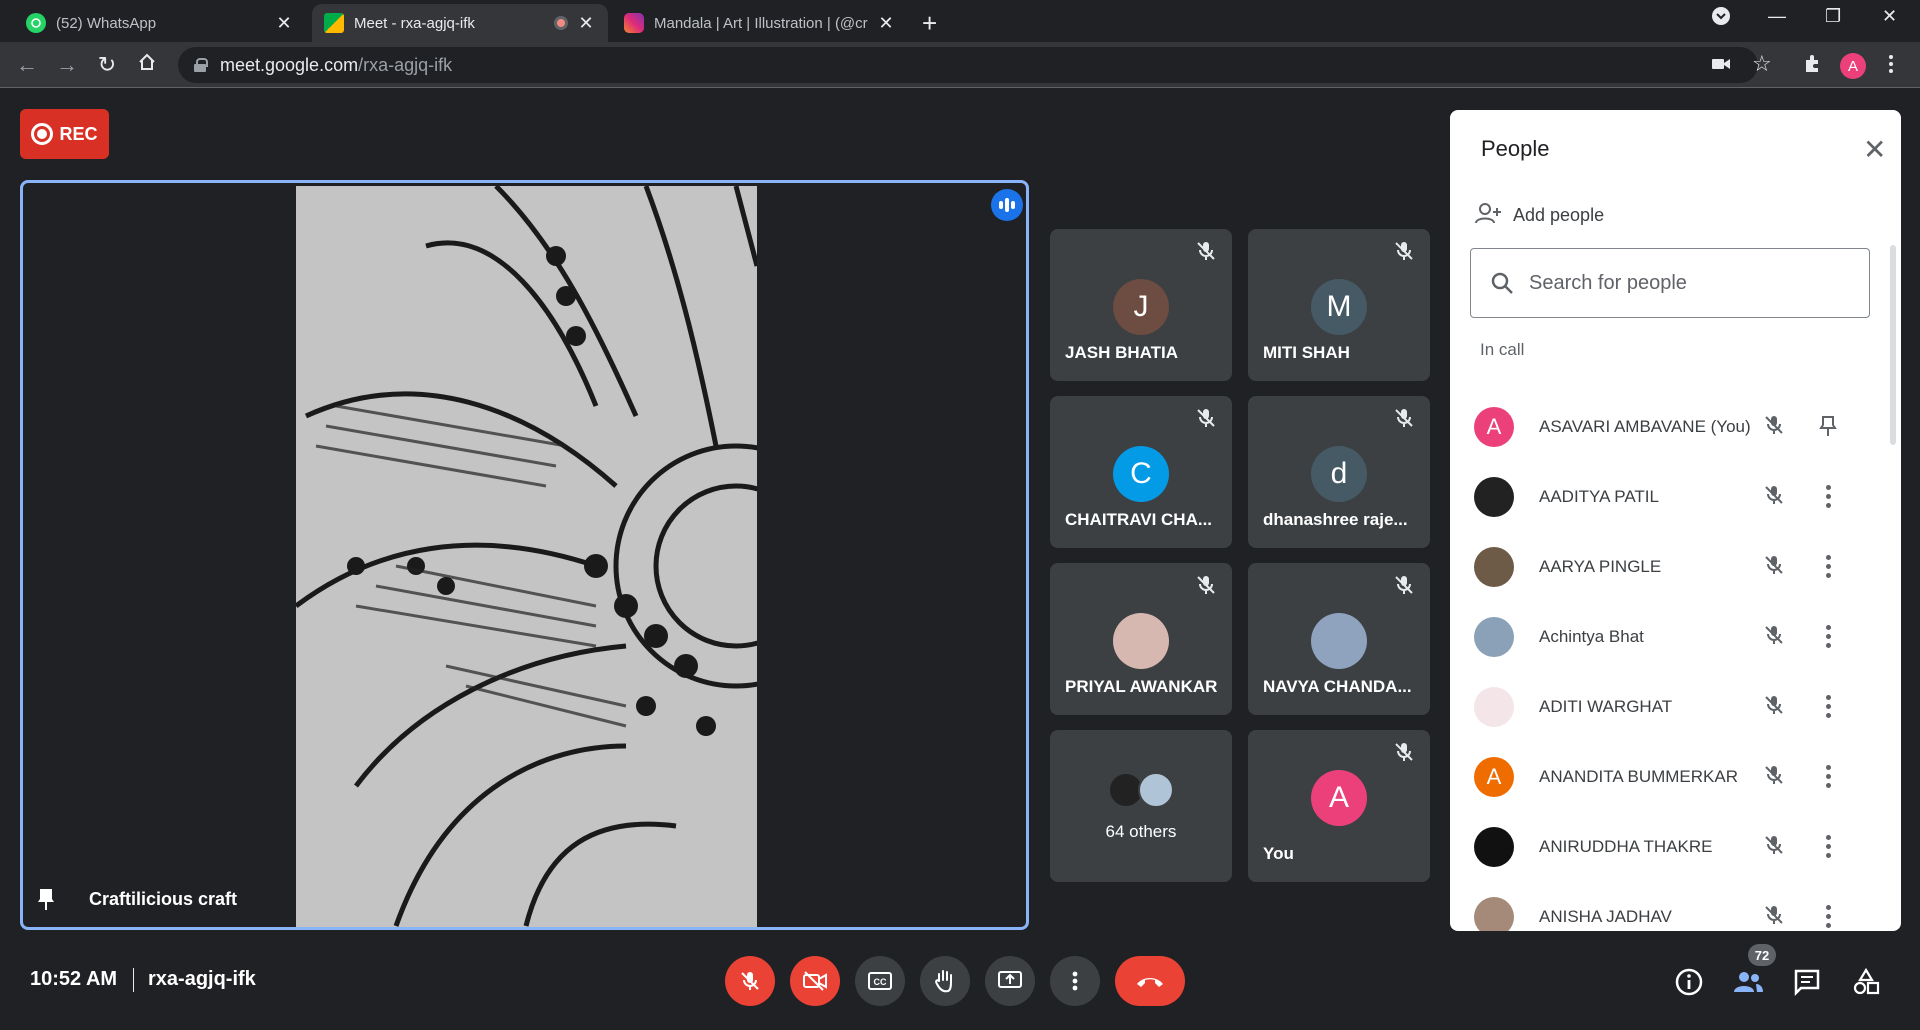  What do you see at coordinates (1777, 16) in the screenshot?
I see `minimize-icon: —` at bounding box center [1777, 16].